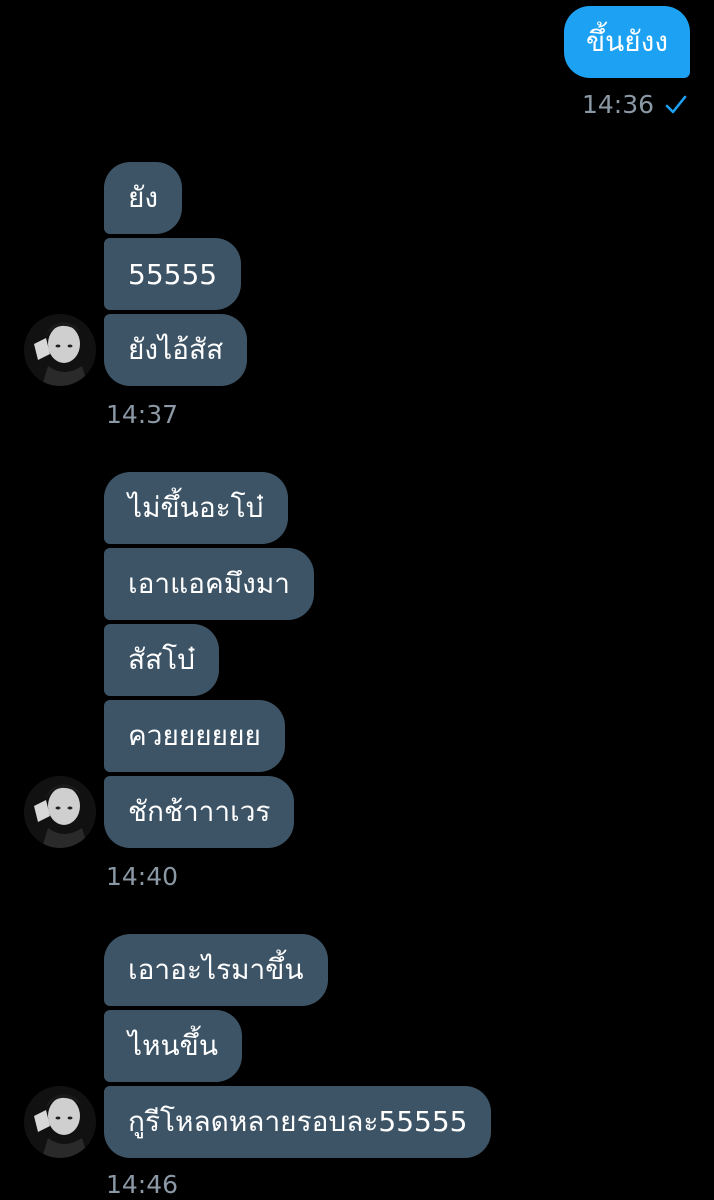  I want to click on received-message-time: 14:40, so click(142, 876).